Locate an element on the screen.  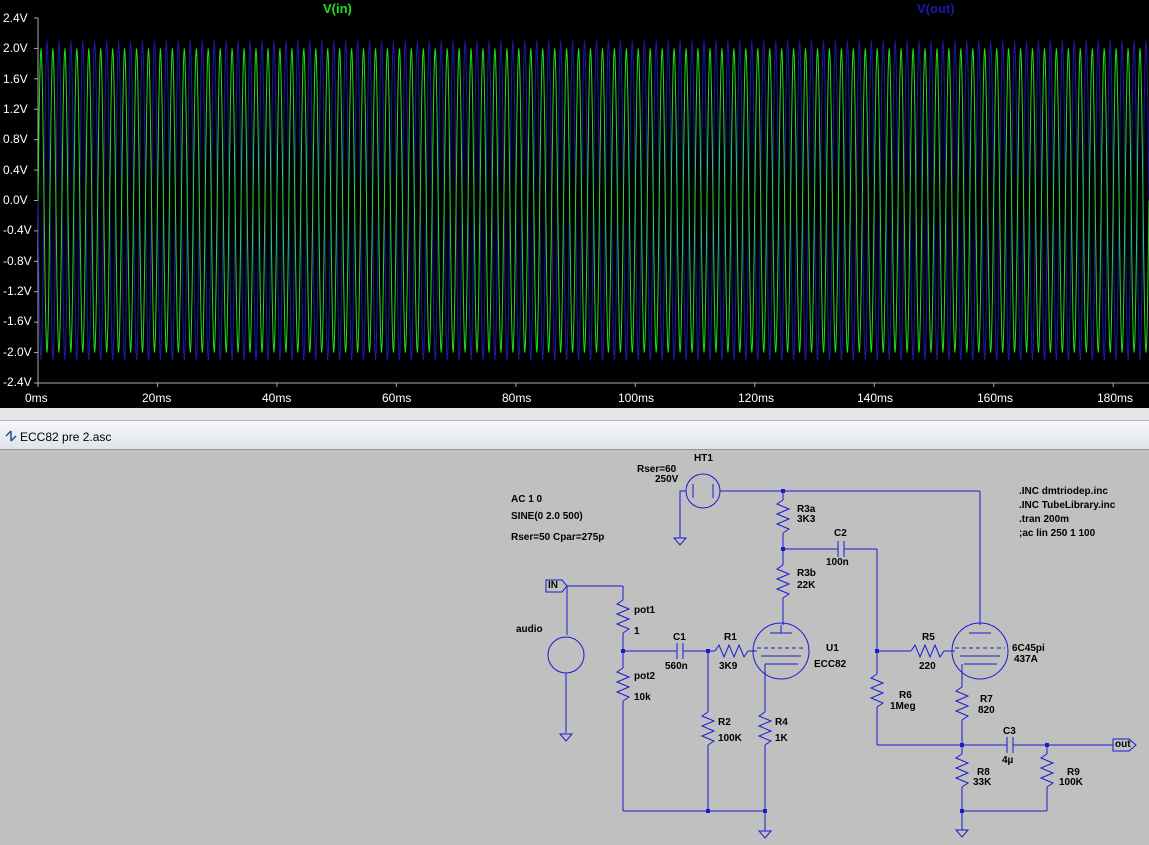
resistor-r4 is located at coordinates (765, 759).